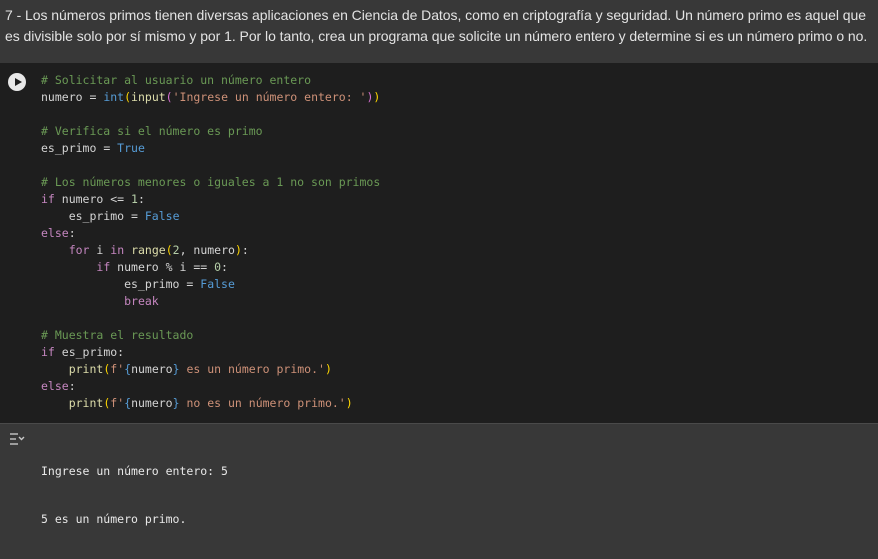 This screenshot has width=878, height=559. What do you see at coordinates (176, 250) in the screenshot?
I see `code-token: 2` at bounding box center [176, 250].